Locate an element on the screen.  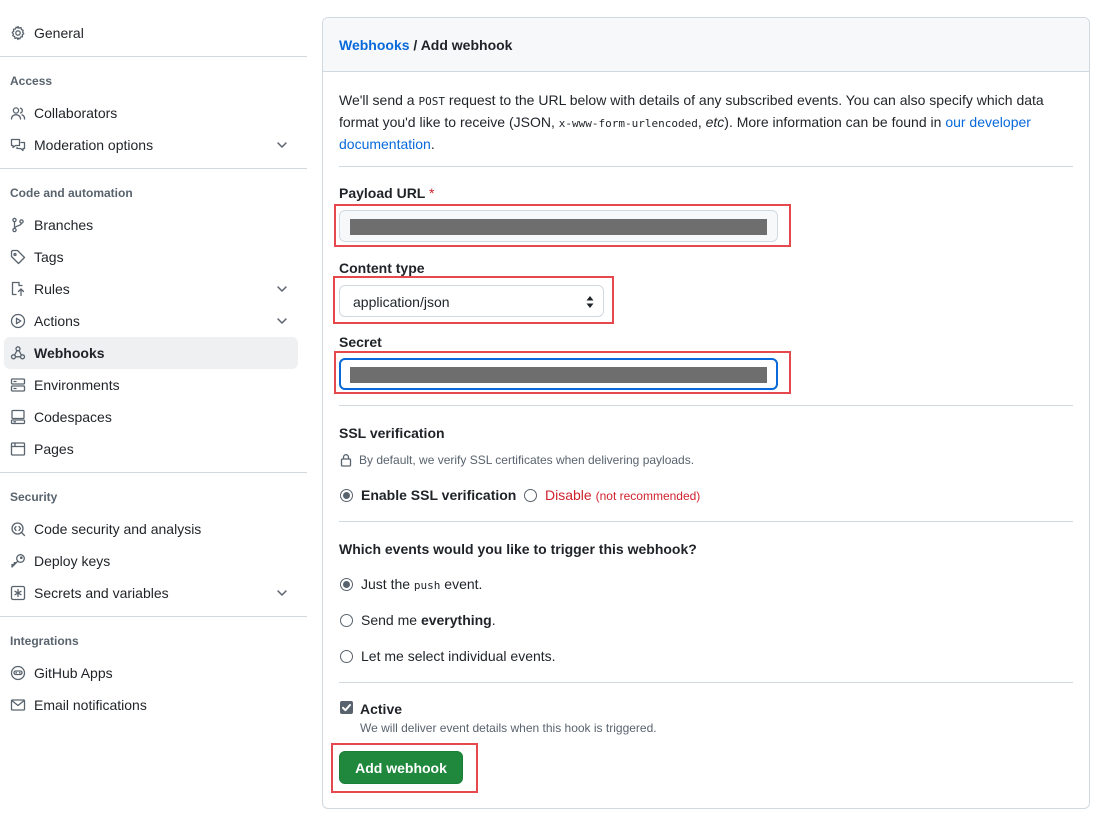
payload-url-label: Payload URL * is located at coordinates (386, 193).